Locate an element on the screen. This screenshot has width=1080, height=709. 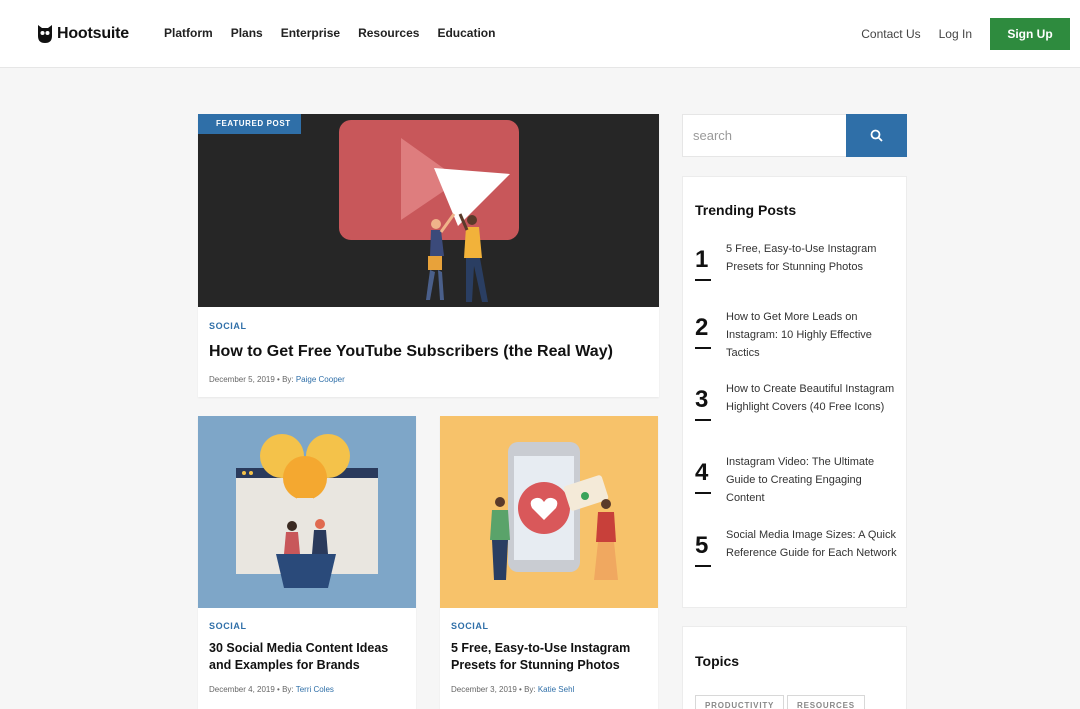
log-in-link: Log In is located at coordinates (955, 34).